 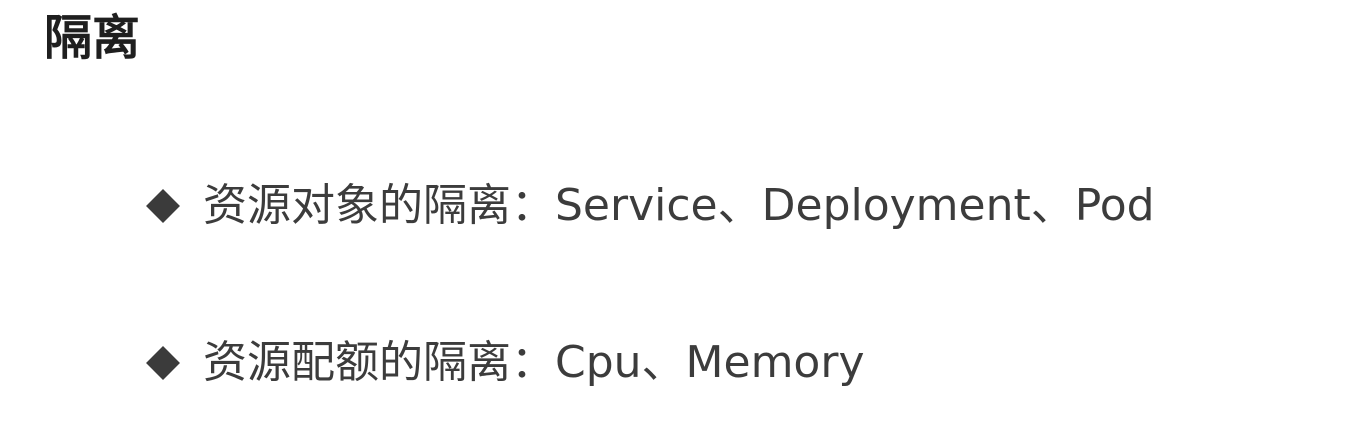 I want to click on bullet-text-resource-quota: 资源配额的隔离：Cpu、Memory, so click(x=534, y=362).